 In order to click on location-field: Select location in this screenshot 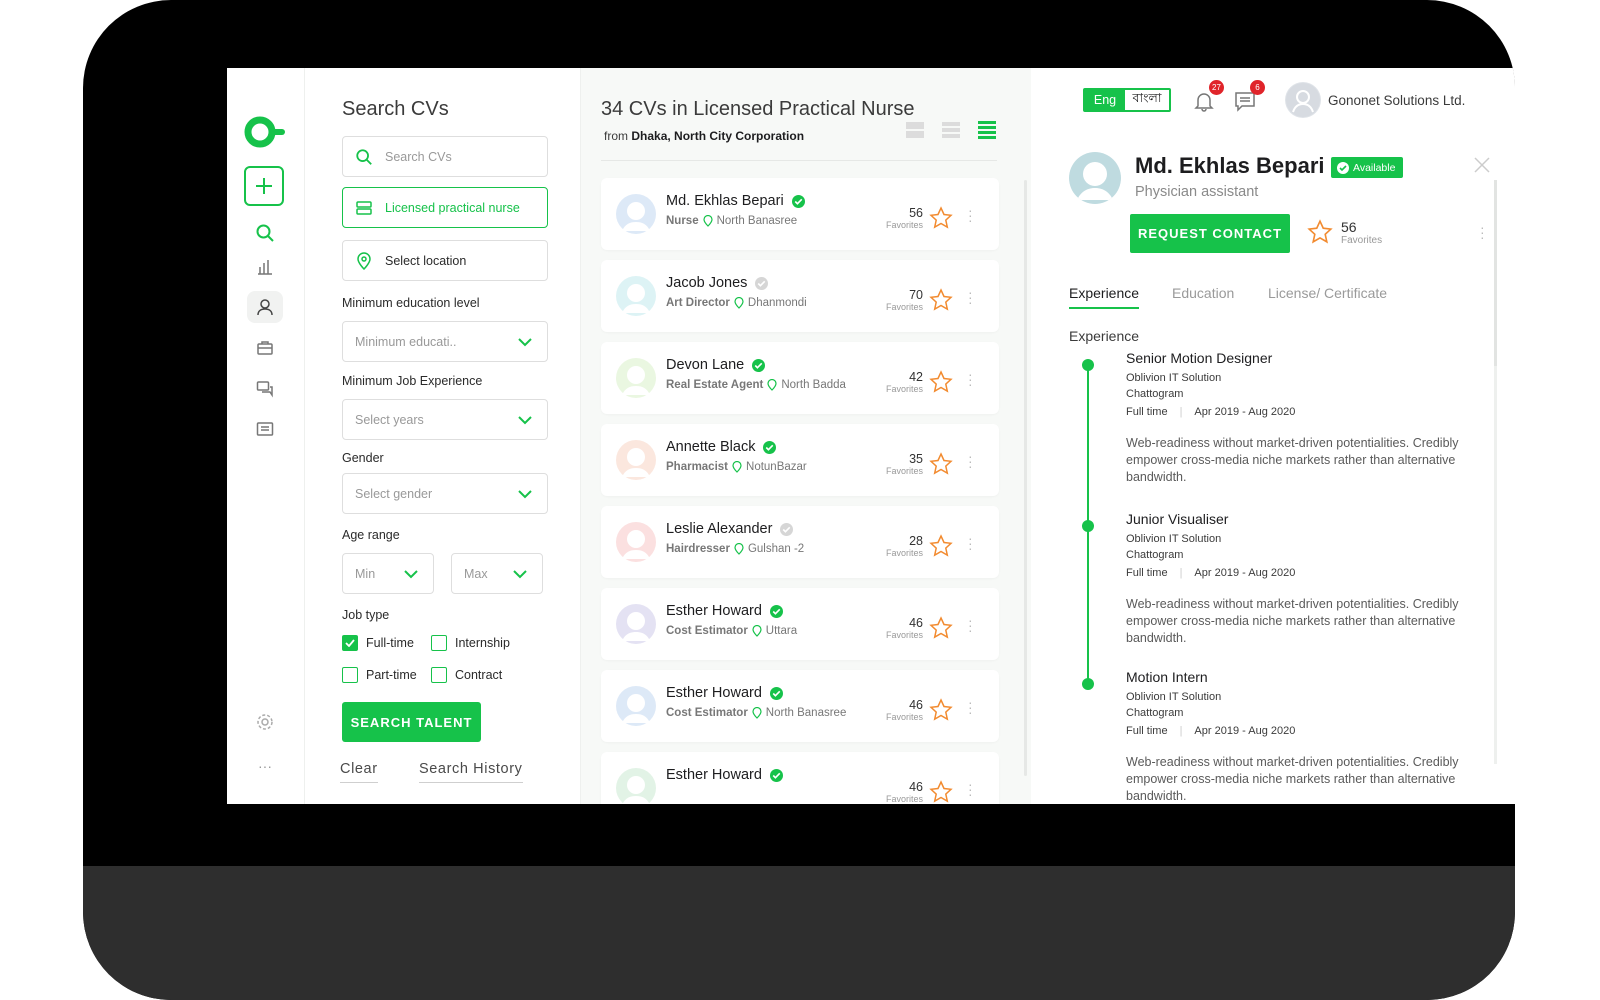, I will do `click(445, 260)`.